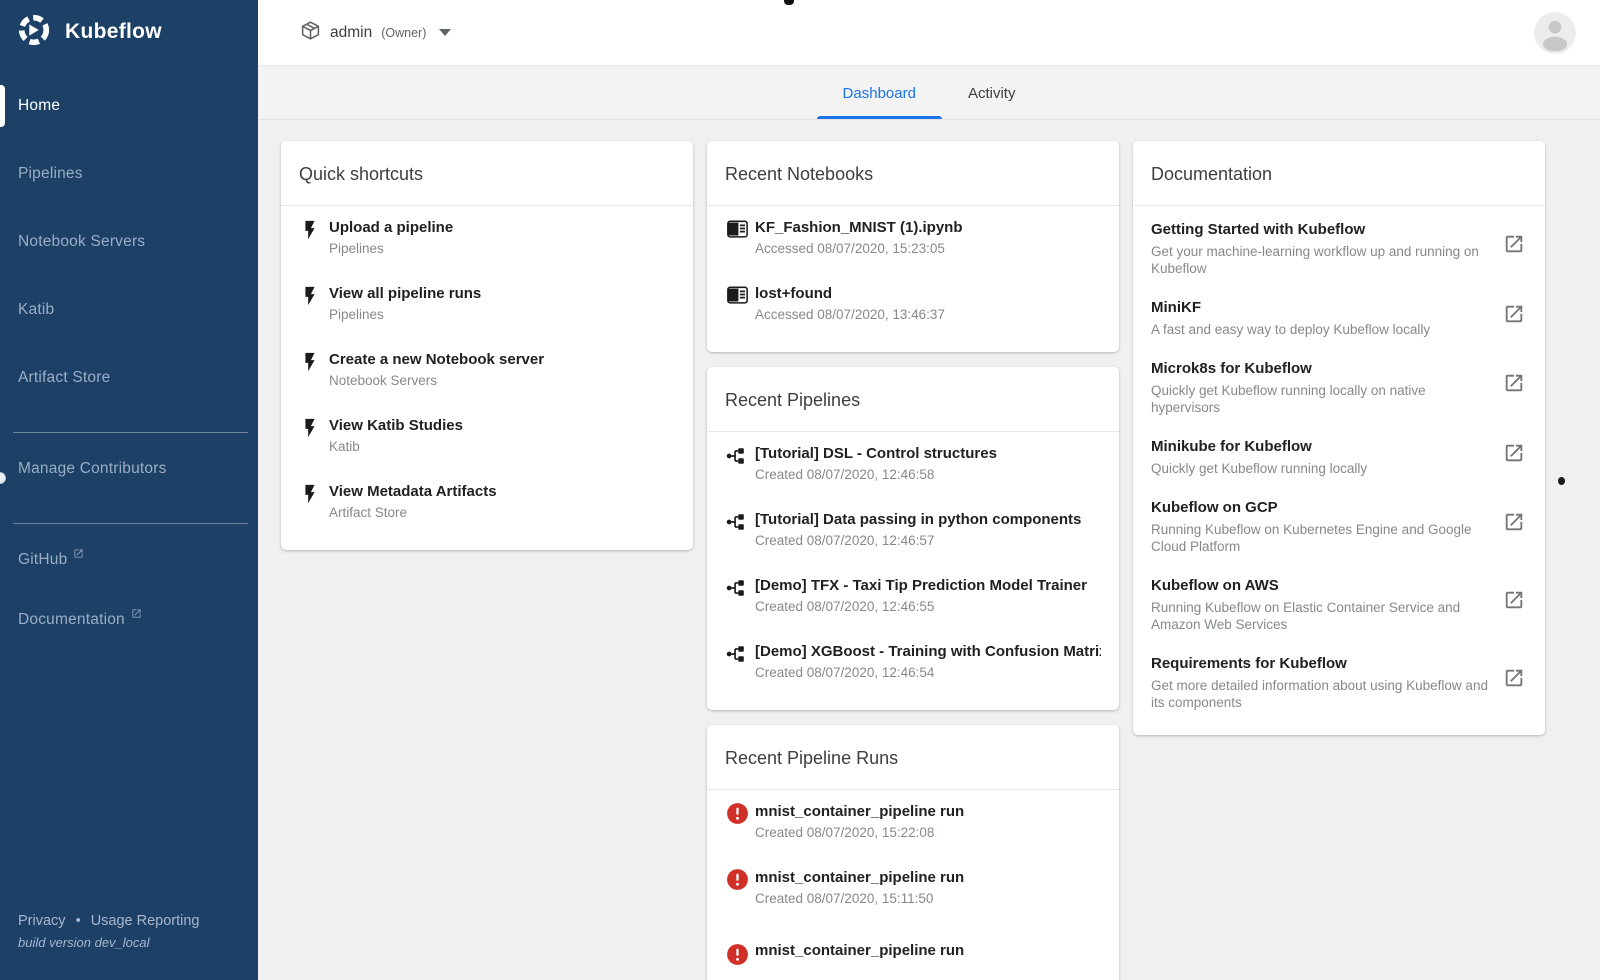 The image size is (1600, 980). What do you see at coordinates (145, 921) in the screenshot?
I see `usage-reporting-link: Usage Reporting` at bounding box center [145, 921].